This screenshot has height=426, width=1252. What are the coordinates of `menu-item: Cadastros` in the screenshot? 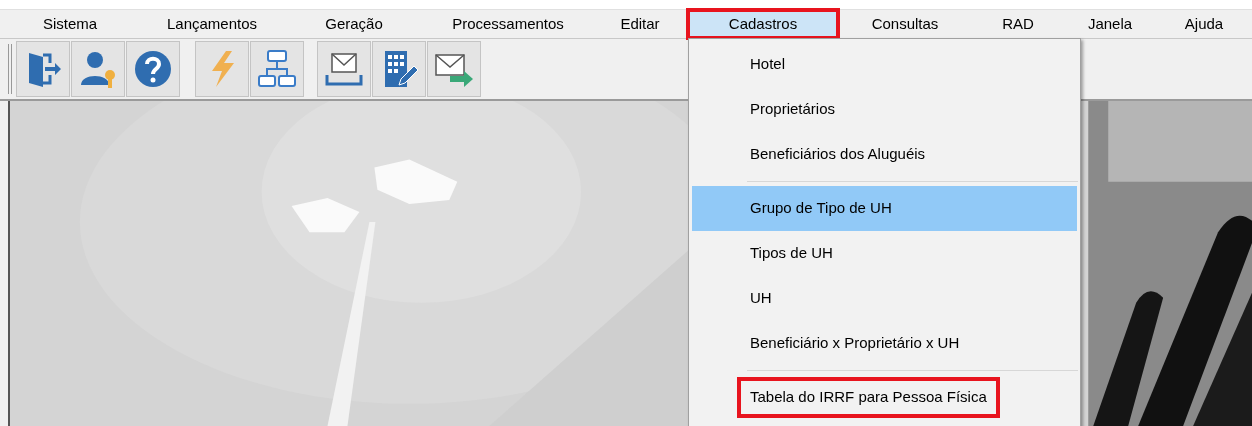 It's located at (763, 24).